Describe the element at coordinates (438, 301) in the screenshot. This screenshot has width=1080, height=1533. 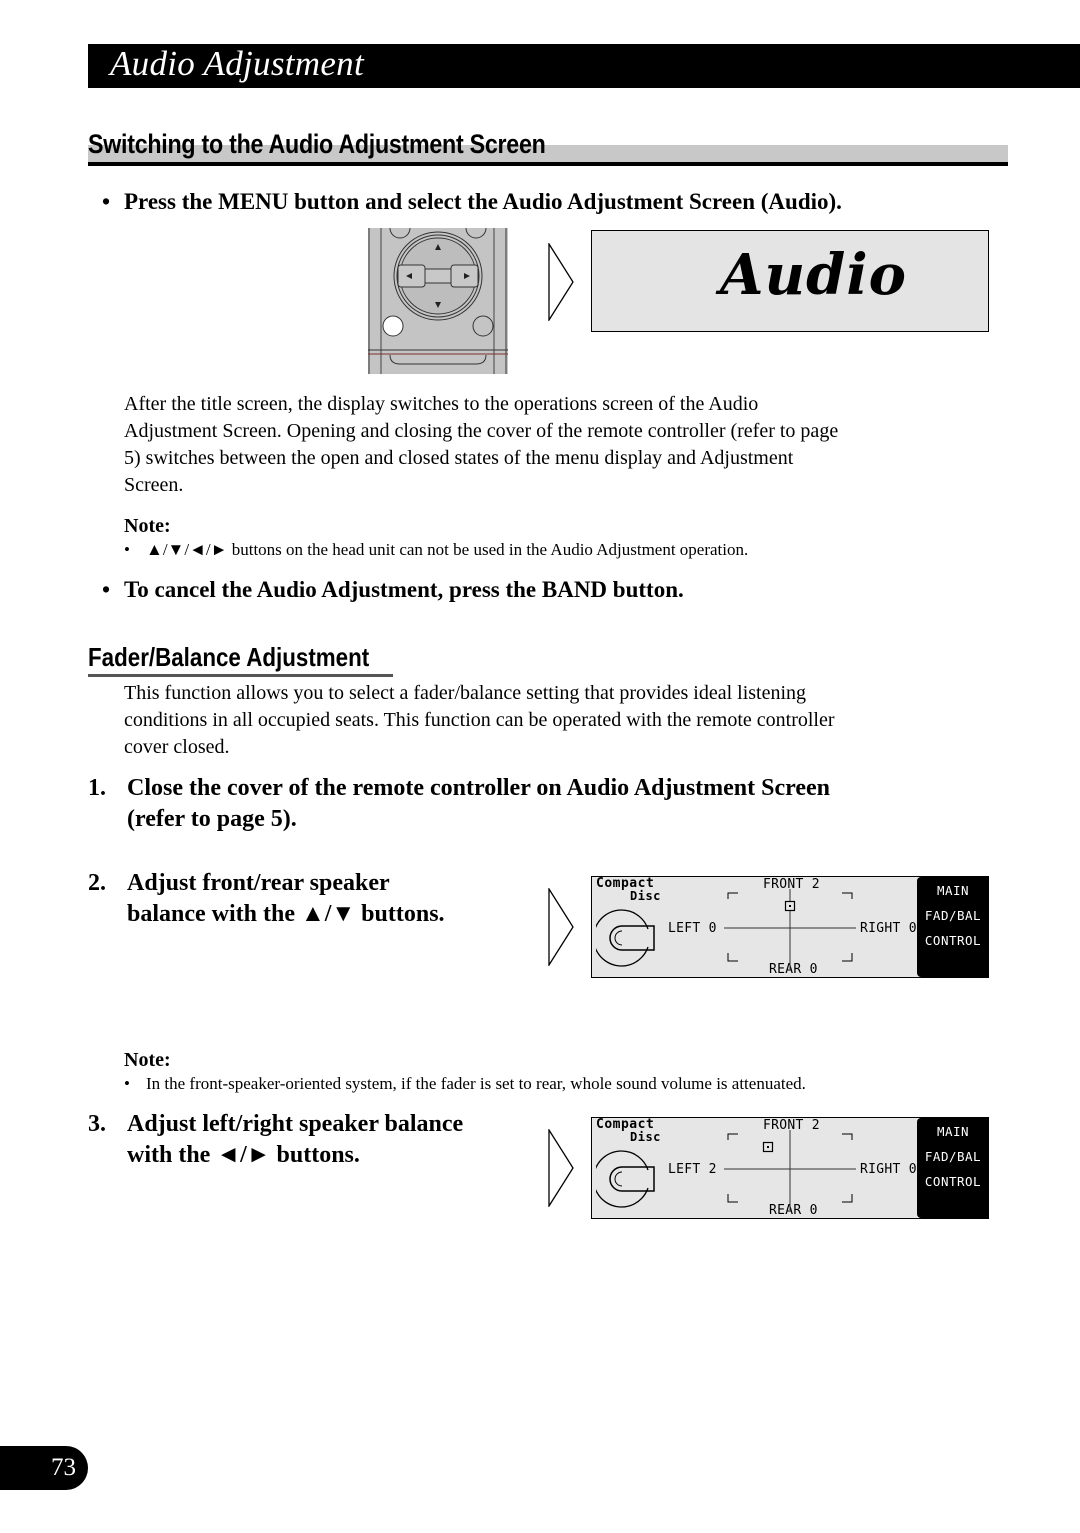
I see `remote-controller-illustration` at that location.